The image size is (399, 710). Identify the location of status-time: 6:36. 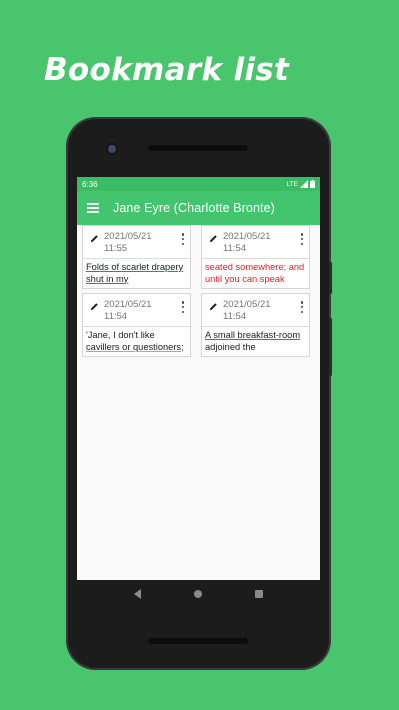
(90, 184).